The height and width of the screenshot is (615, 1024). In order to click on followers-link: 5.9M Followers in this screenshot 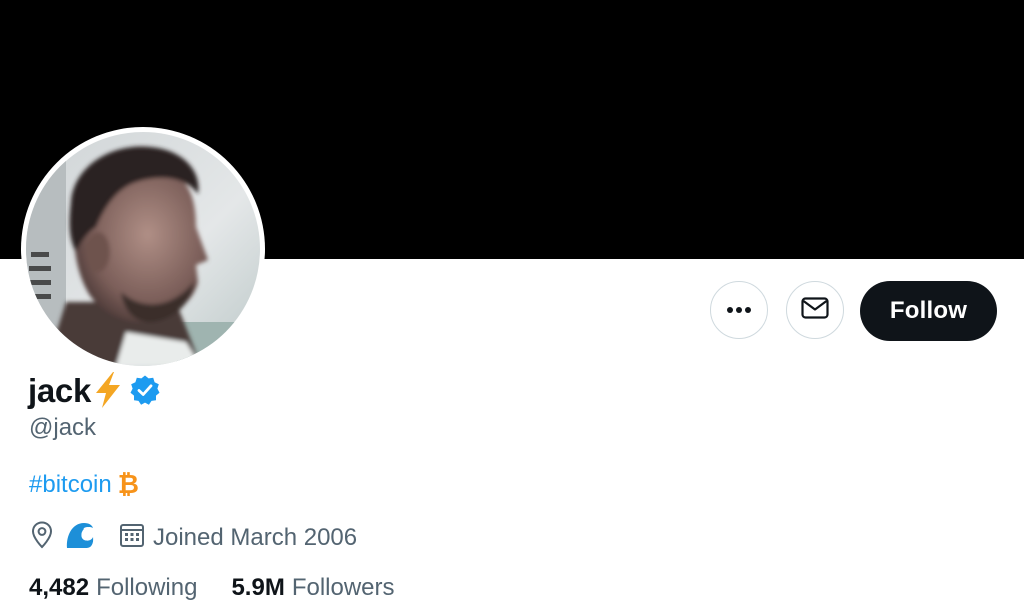, I will do `click(312, 588)`.